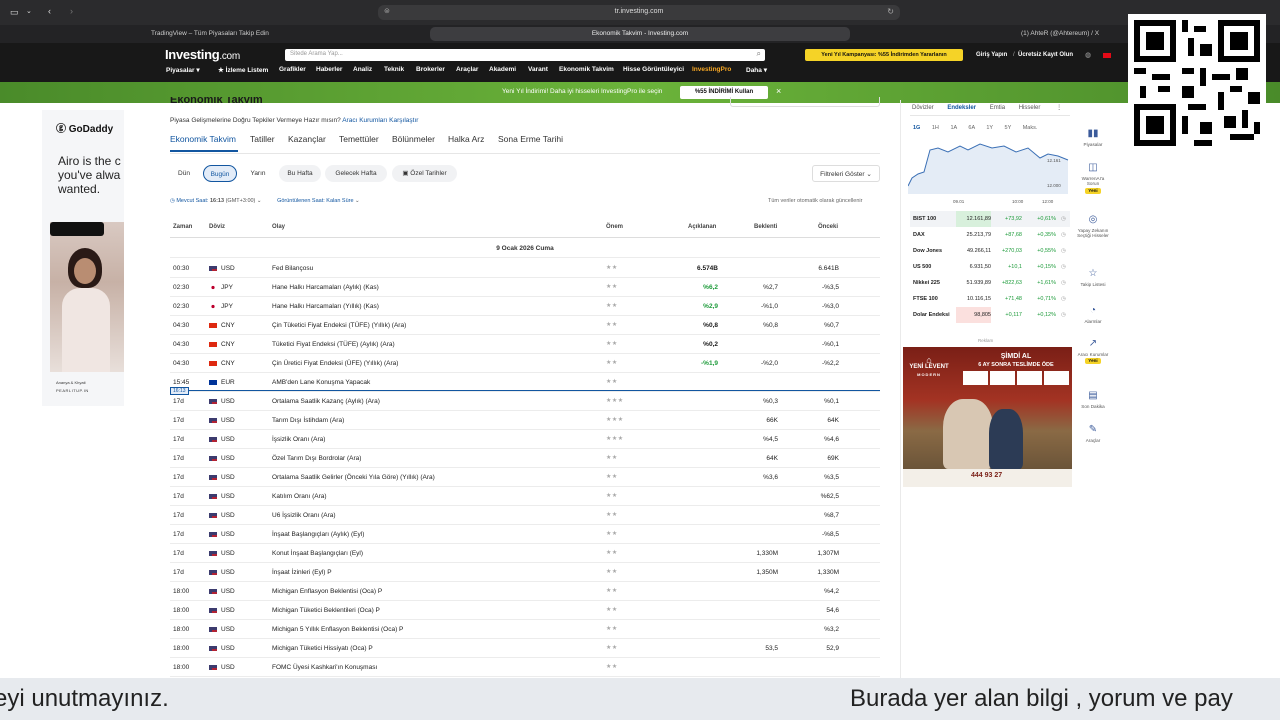  What do you see at coordinates (71, 11) in the screenshot?
I see `forward-icon: ›` at bounding box center [71, 11].